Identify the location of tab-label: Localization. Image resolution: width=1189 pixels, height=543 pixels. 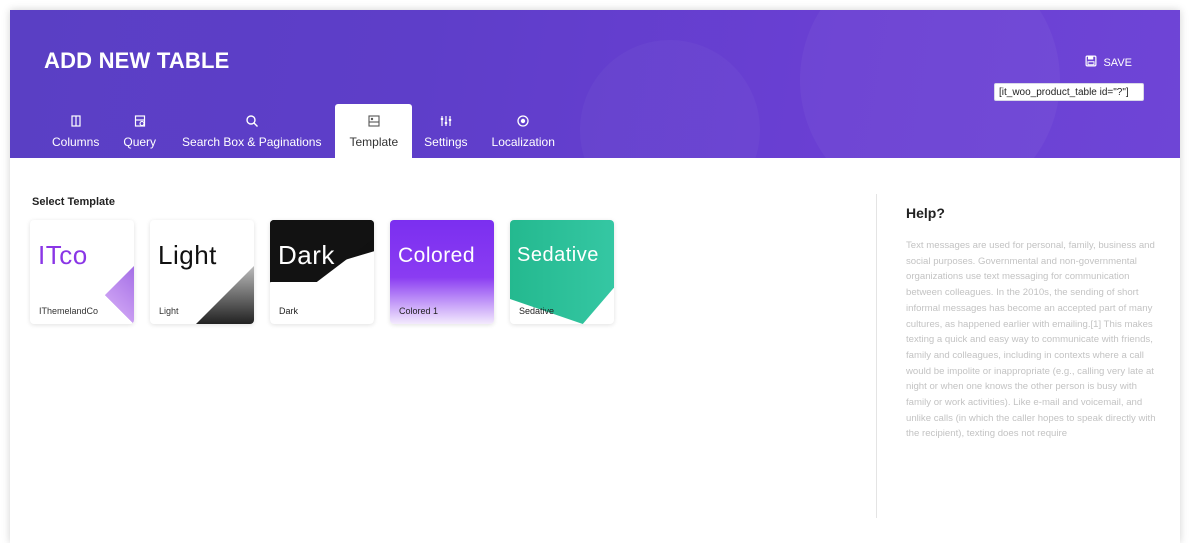
(523, 141).